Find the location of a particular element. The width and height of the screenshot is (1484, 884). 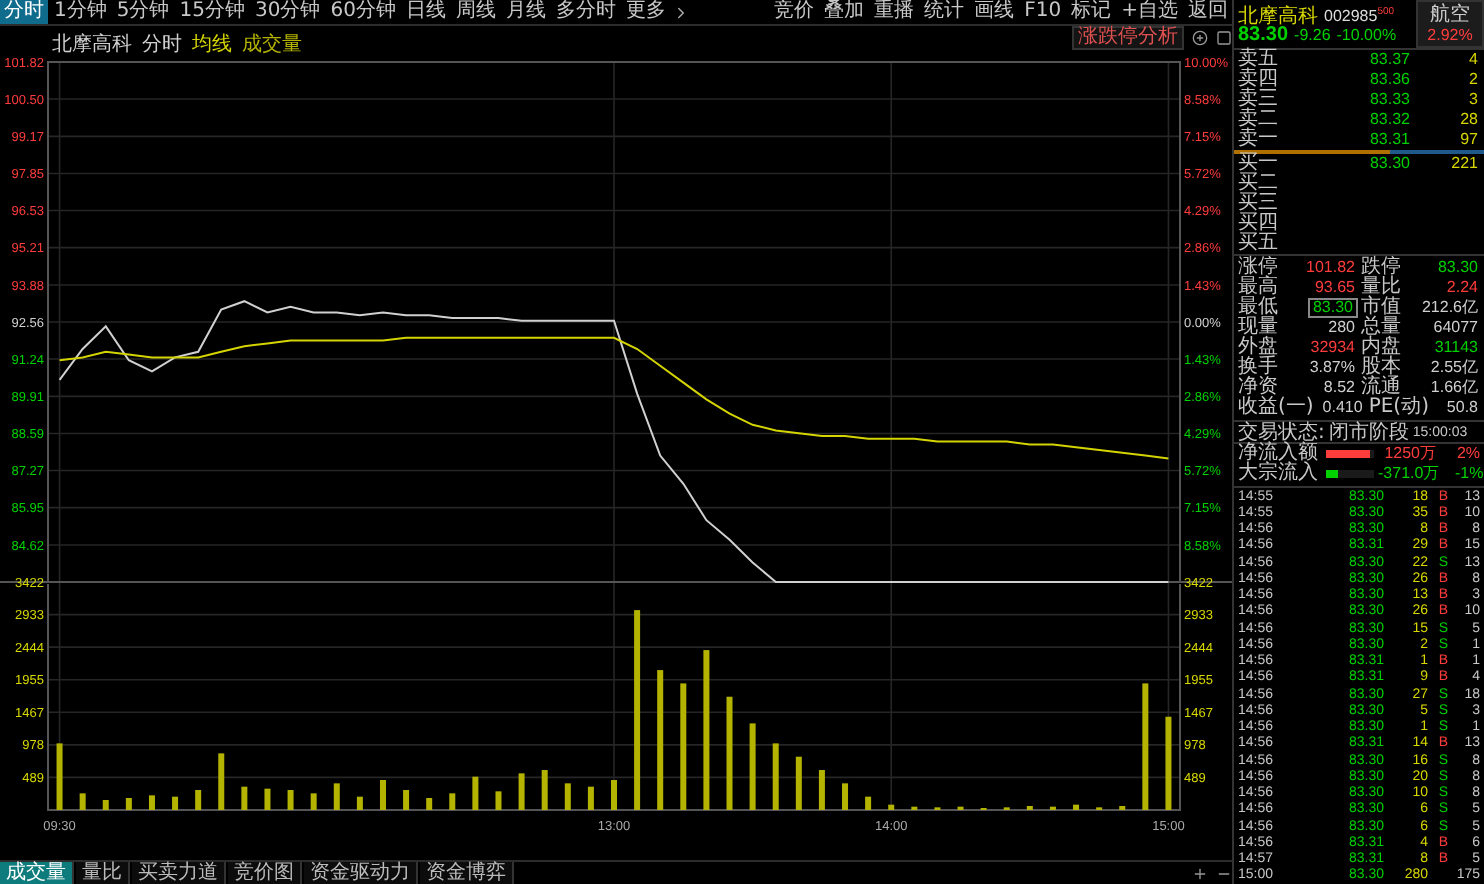

period-tab: 分时 is located at coordinates (24, 12).